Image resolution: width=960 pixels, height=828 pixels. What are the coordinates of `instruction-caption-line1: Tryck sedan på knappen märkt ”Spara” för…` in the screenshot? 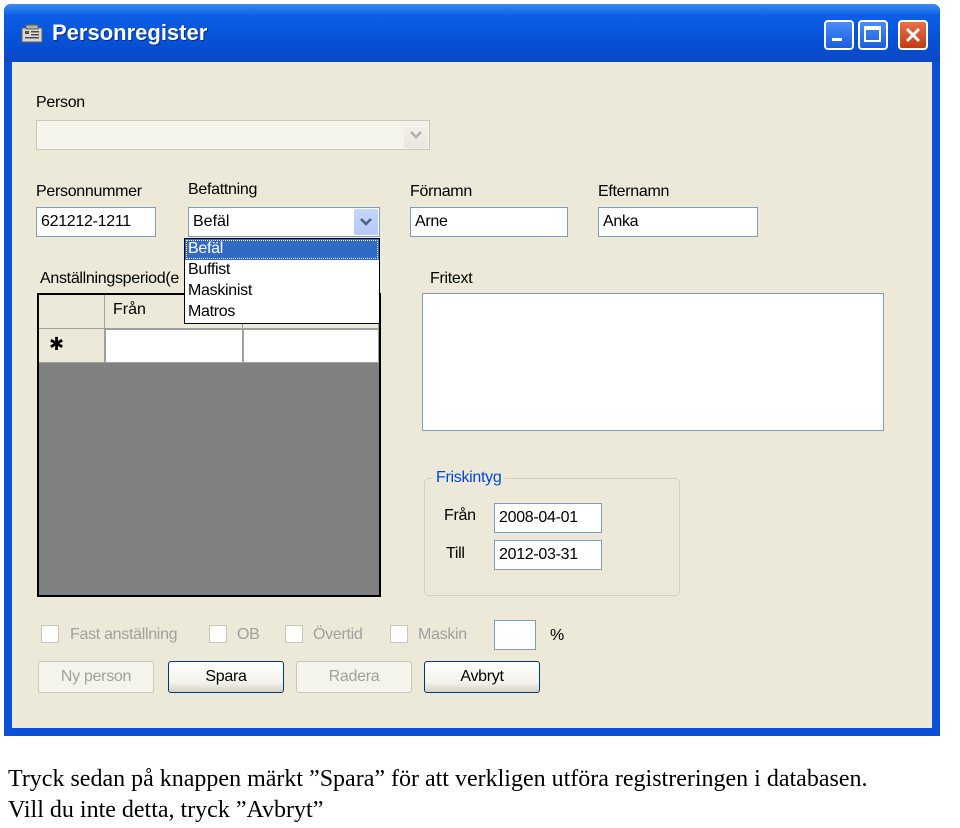 It's located at (438, 779).